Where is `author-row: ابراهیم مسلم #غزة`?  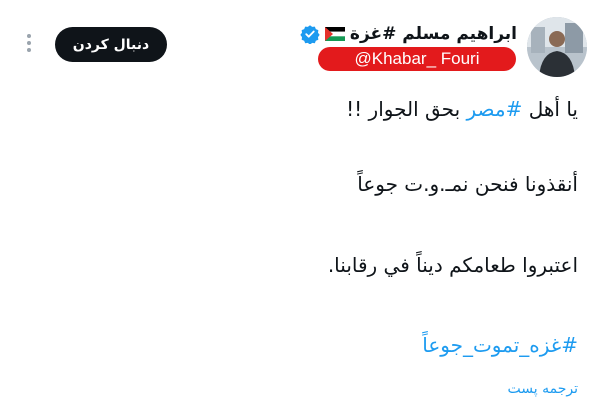 author-row: ابراهیم مسلم #غزة is located at coordinates (408, 34).